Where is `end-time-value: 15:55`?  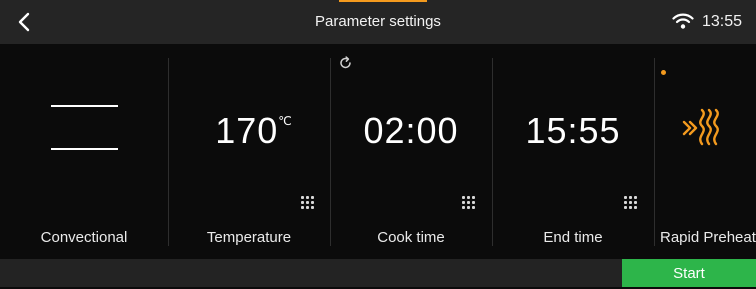
end-time-value: 15:55 is located at coordinates (573, 130).